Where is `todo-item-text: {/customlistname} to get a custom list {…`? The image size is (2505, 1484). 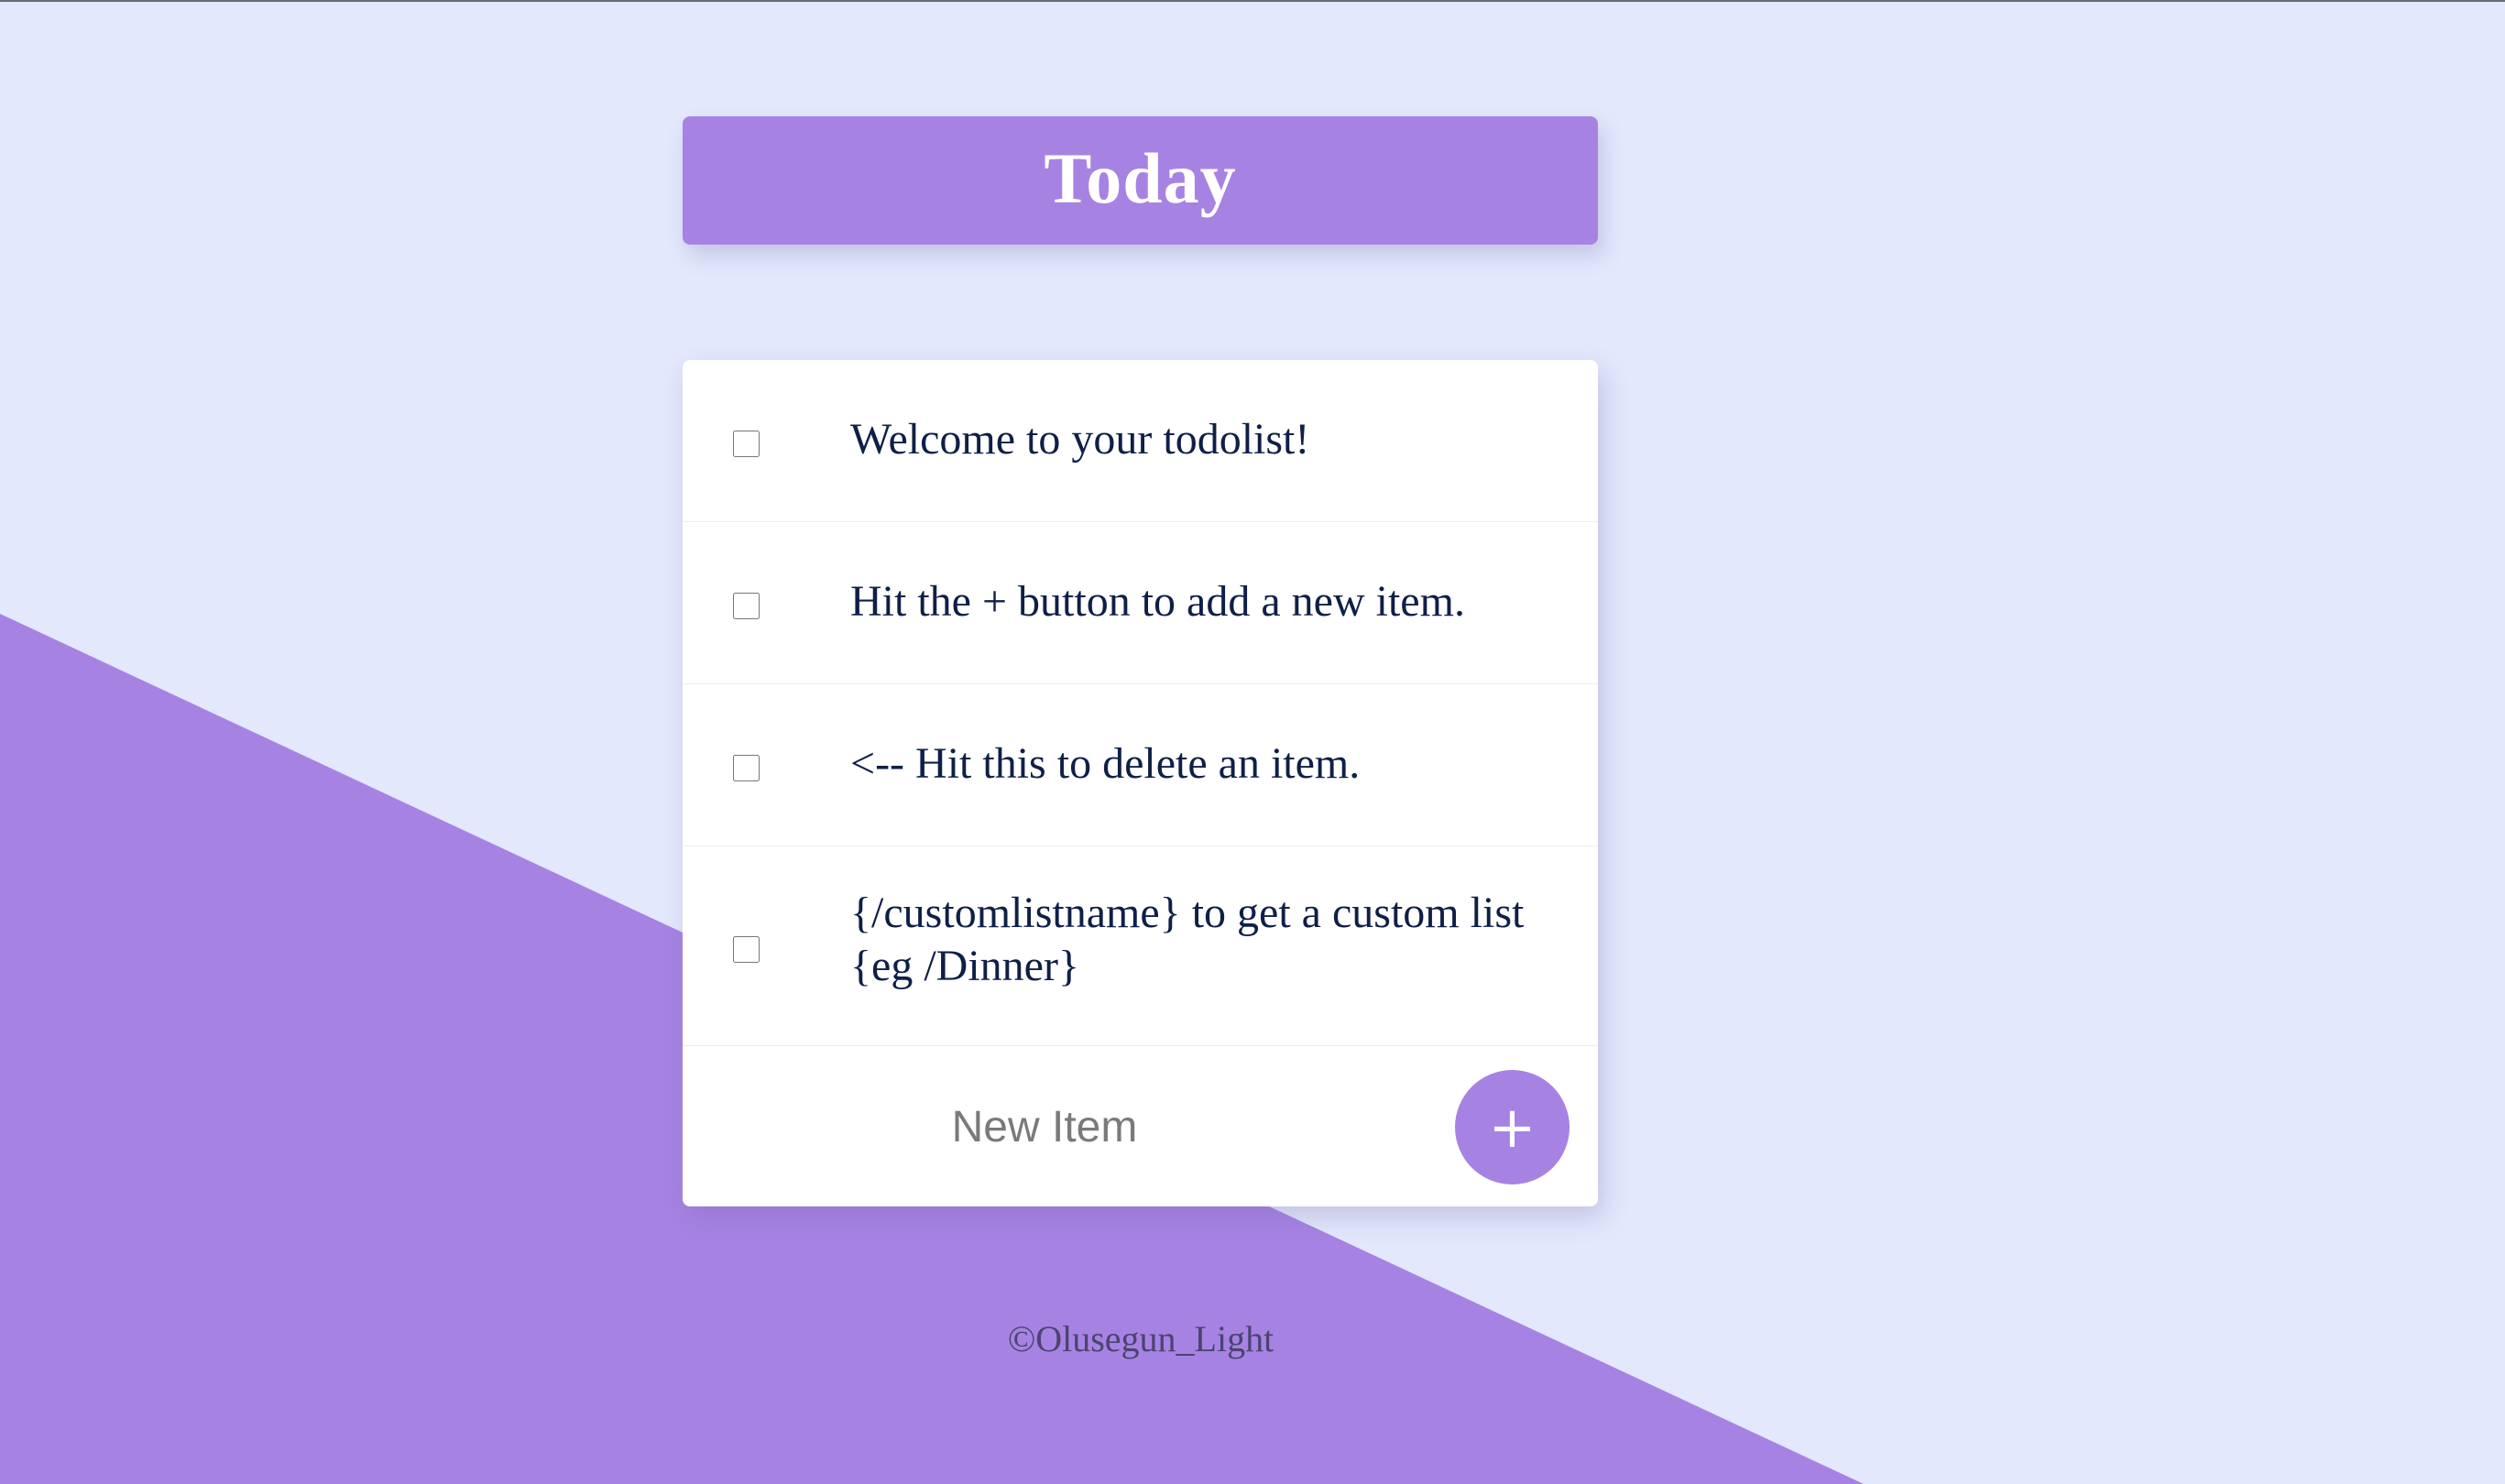
todo-item-text: {/customlistname} to get a custom list {… is located at coordinates (1187, 940).